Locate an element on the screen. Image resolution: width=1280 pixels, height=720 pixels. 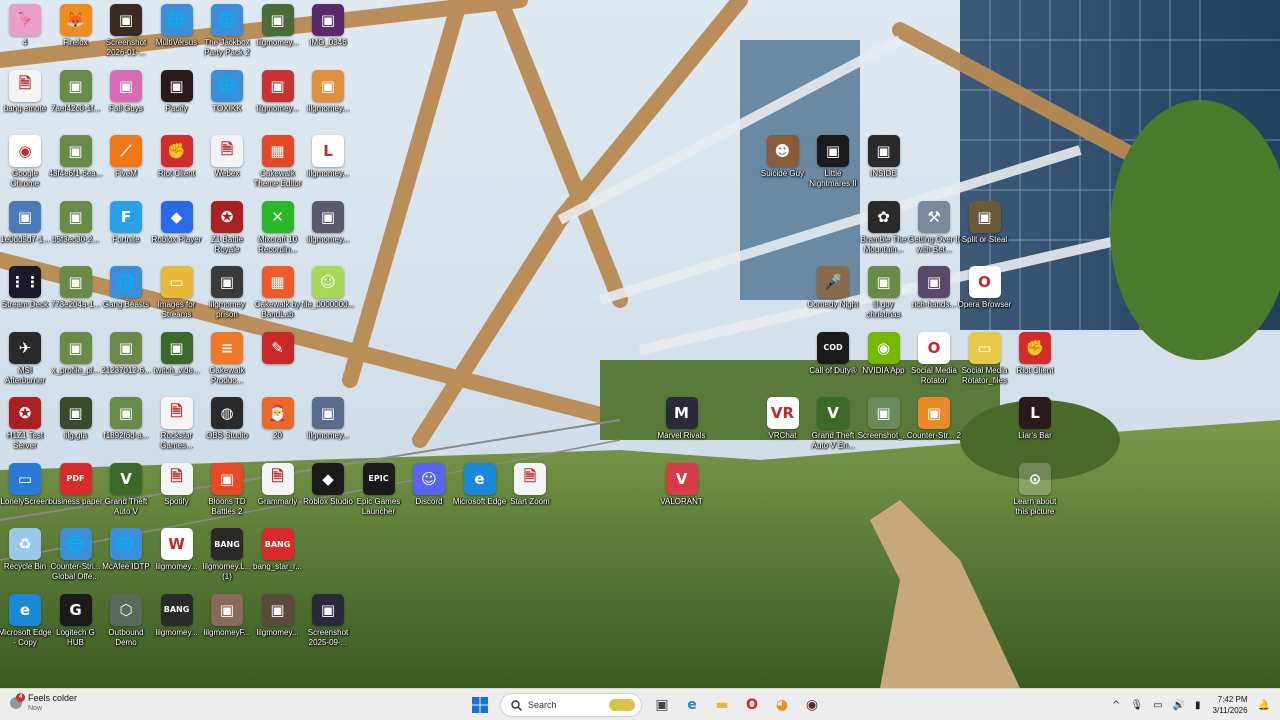
desktop-icon-roblox-player: ◆ Roblox Player is located at coordinates (177, 231).